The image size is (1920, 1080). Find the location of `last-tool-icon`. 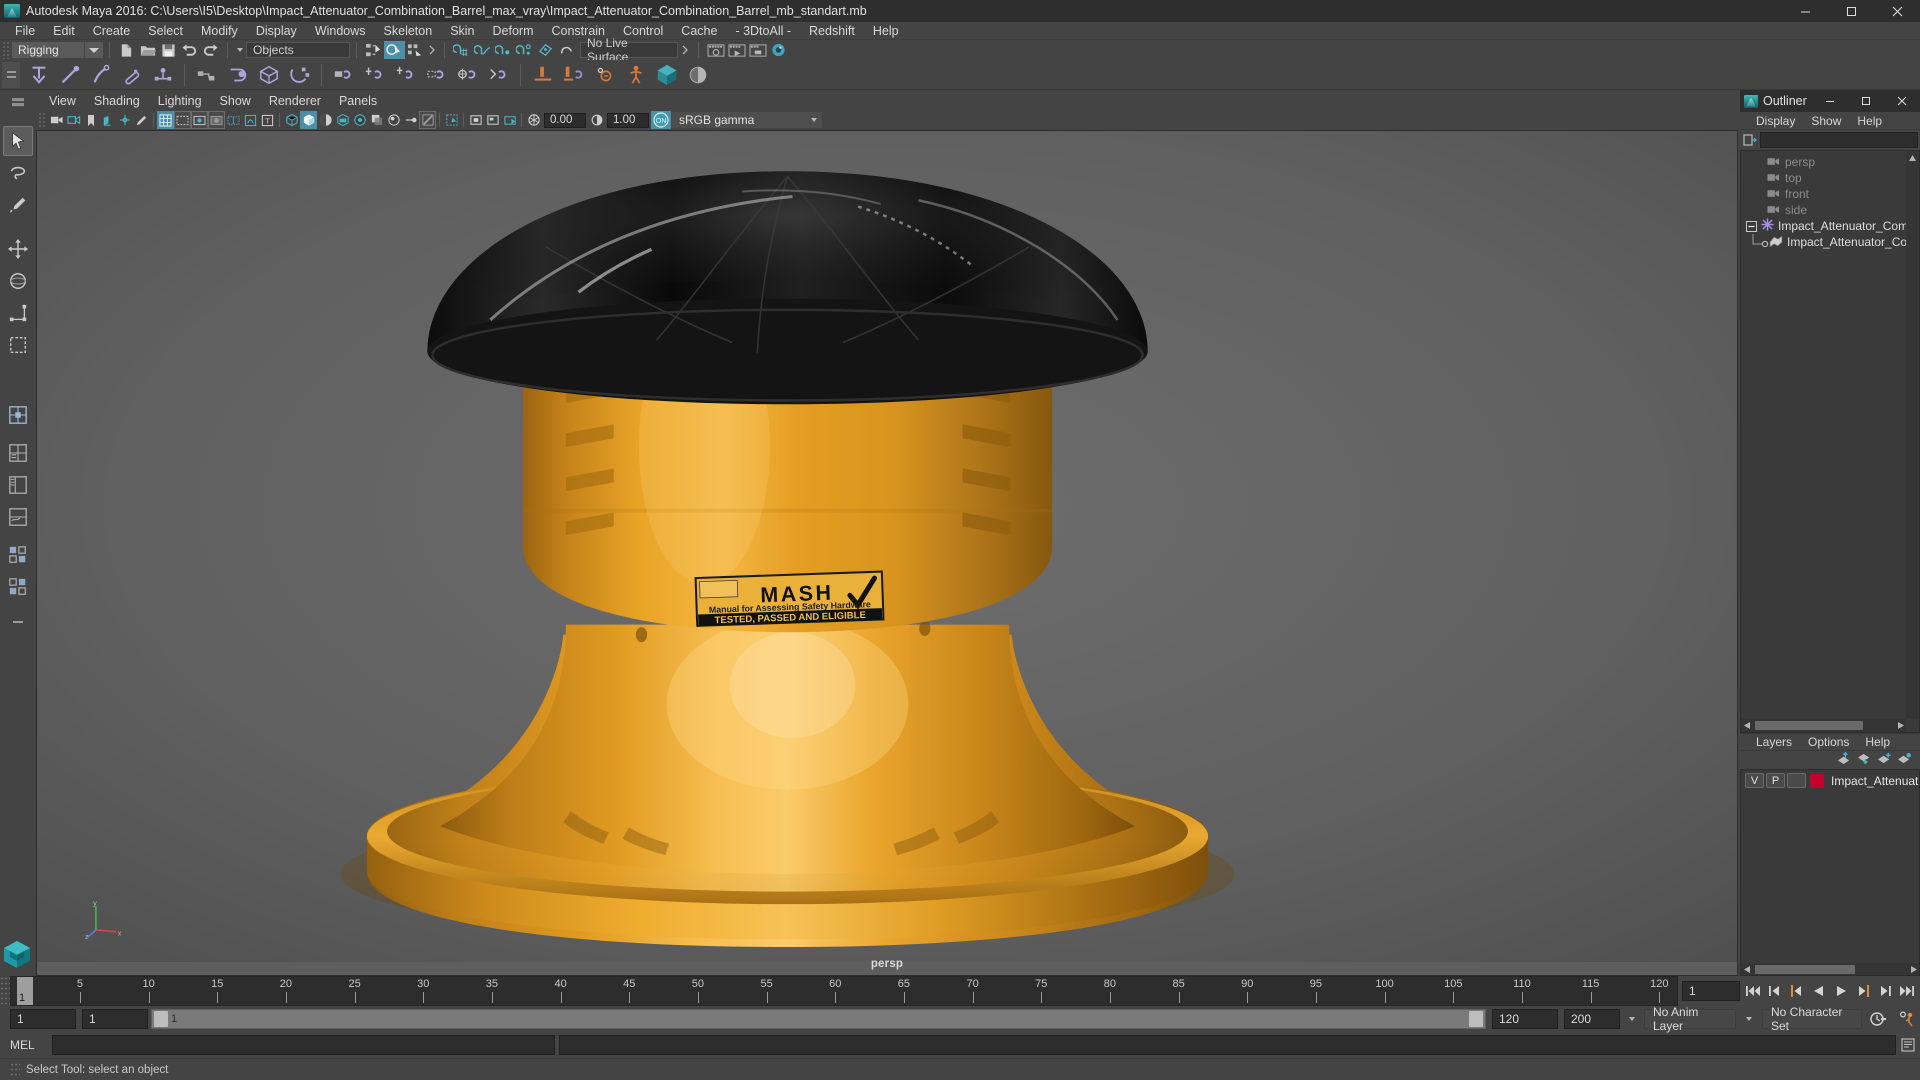

last-tool-icon is located at coordinates (18, 345).